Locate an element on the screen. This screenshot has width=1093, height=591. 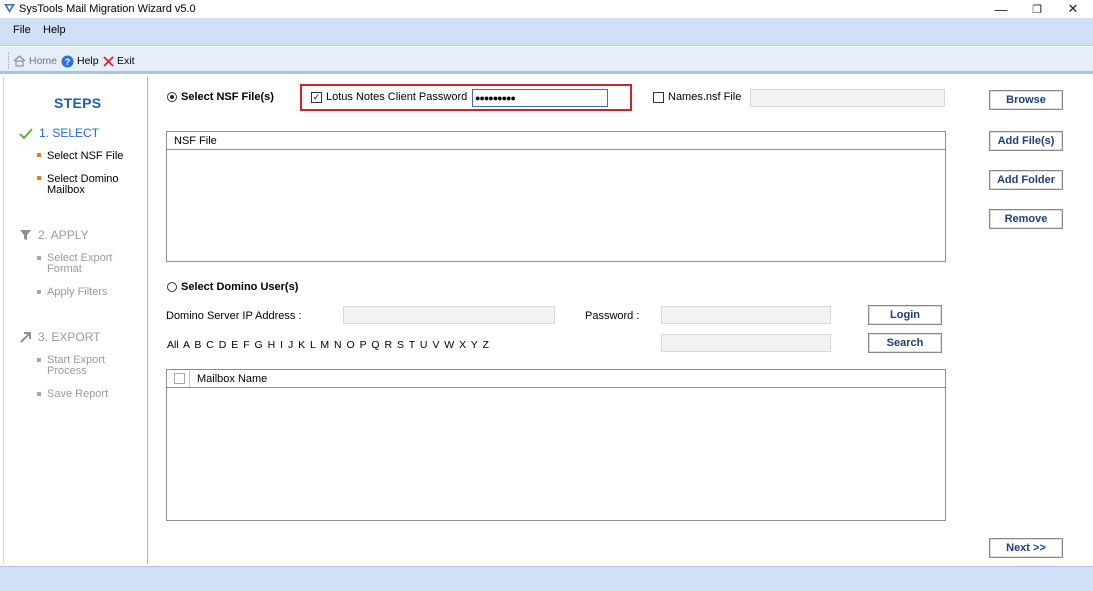
header-divider is located at coordinates (189, 378).